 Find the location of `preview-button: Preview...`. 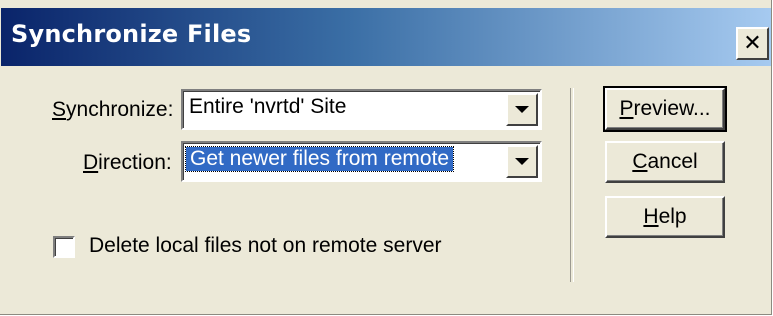

preview-button: Preview... is located at coordinates (665, 109).